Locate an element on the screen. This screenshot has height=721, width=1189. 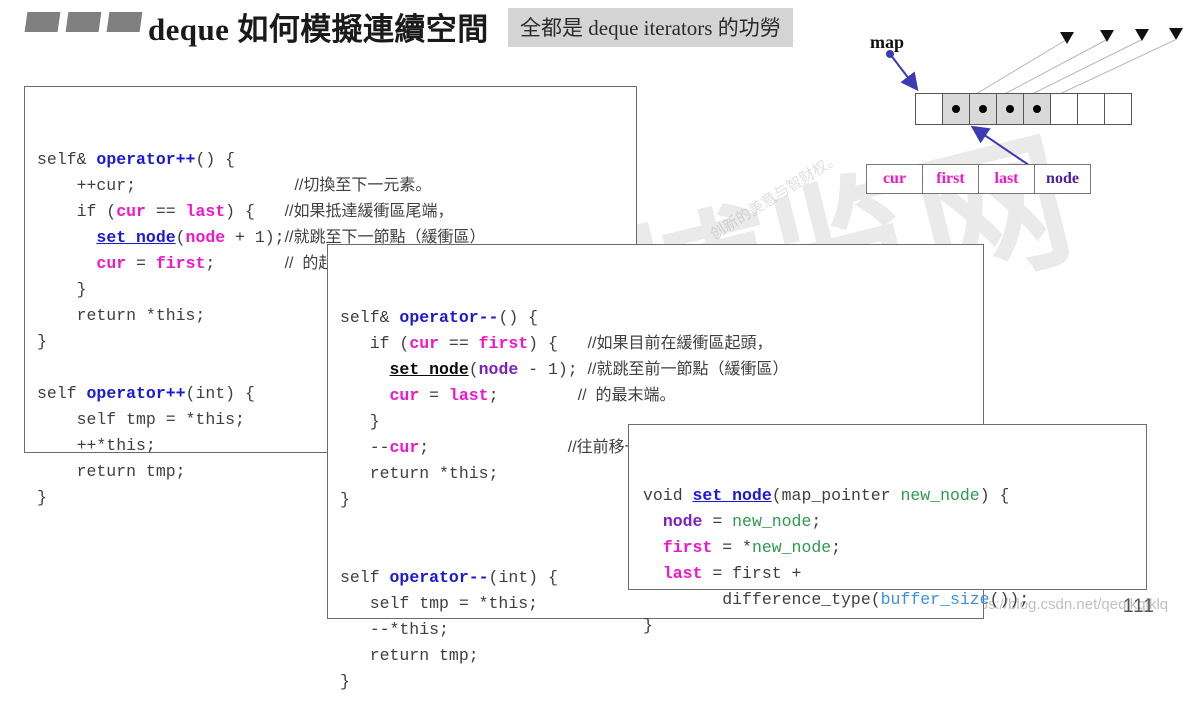
code-token: difference_type( is located at coordinates (762, 599).